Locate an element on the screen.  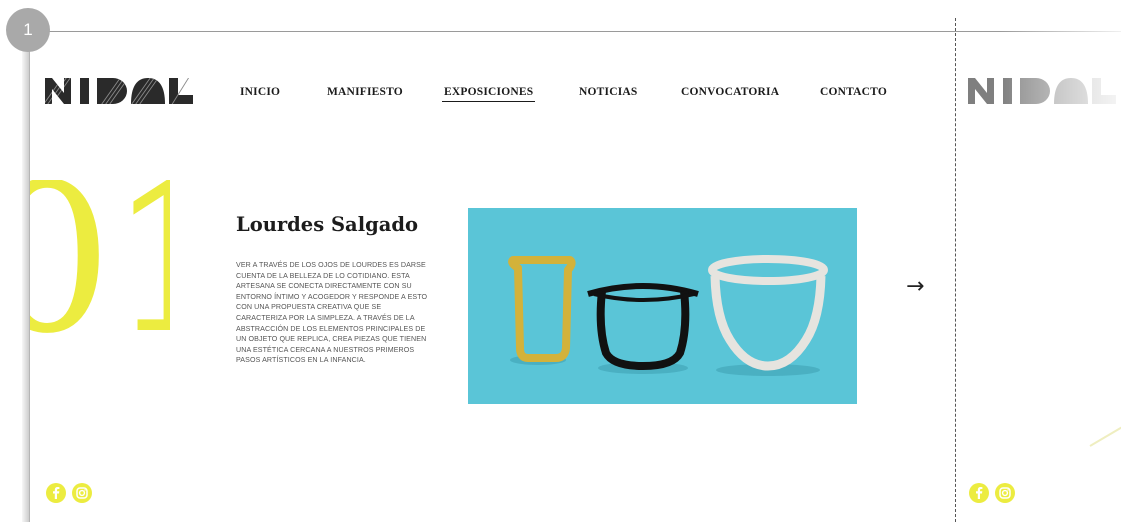
nav-inicio: INICIO is located at coordinates (260, 92).